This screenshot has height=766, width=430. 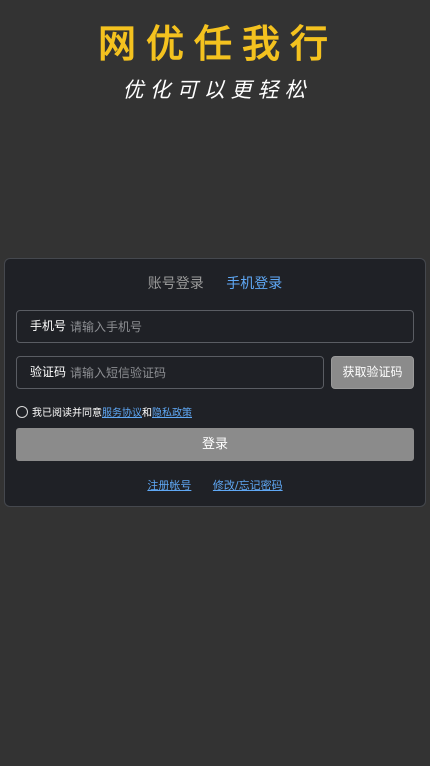 I want to click on brand-title: 网优任我行, so click(x=217, y=44).